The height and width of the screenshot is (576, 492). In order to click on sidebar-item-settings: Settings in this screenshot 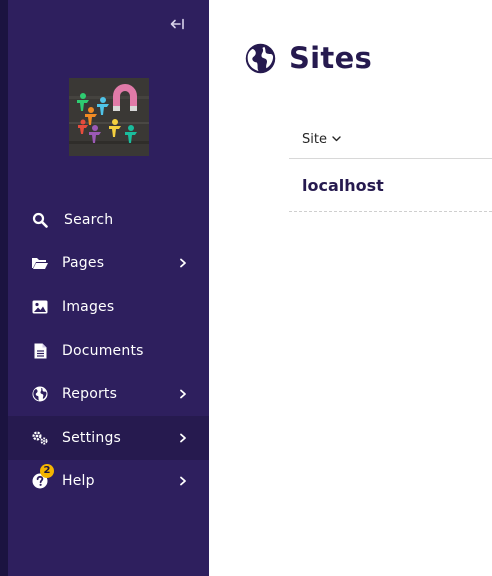, I will do `click(108, 437)`.